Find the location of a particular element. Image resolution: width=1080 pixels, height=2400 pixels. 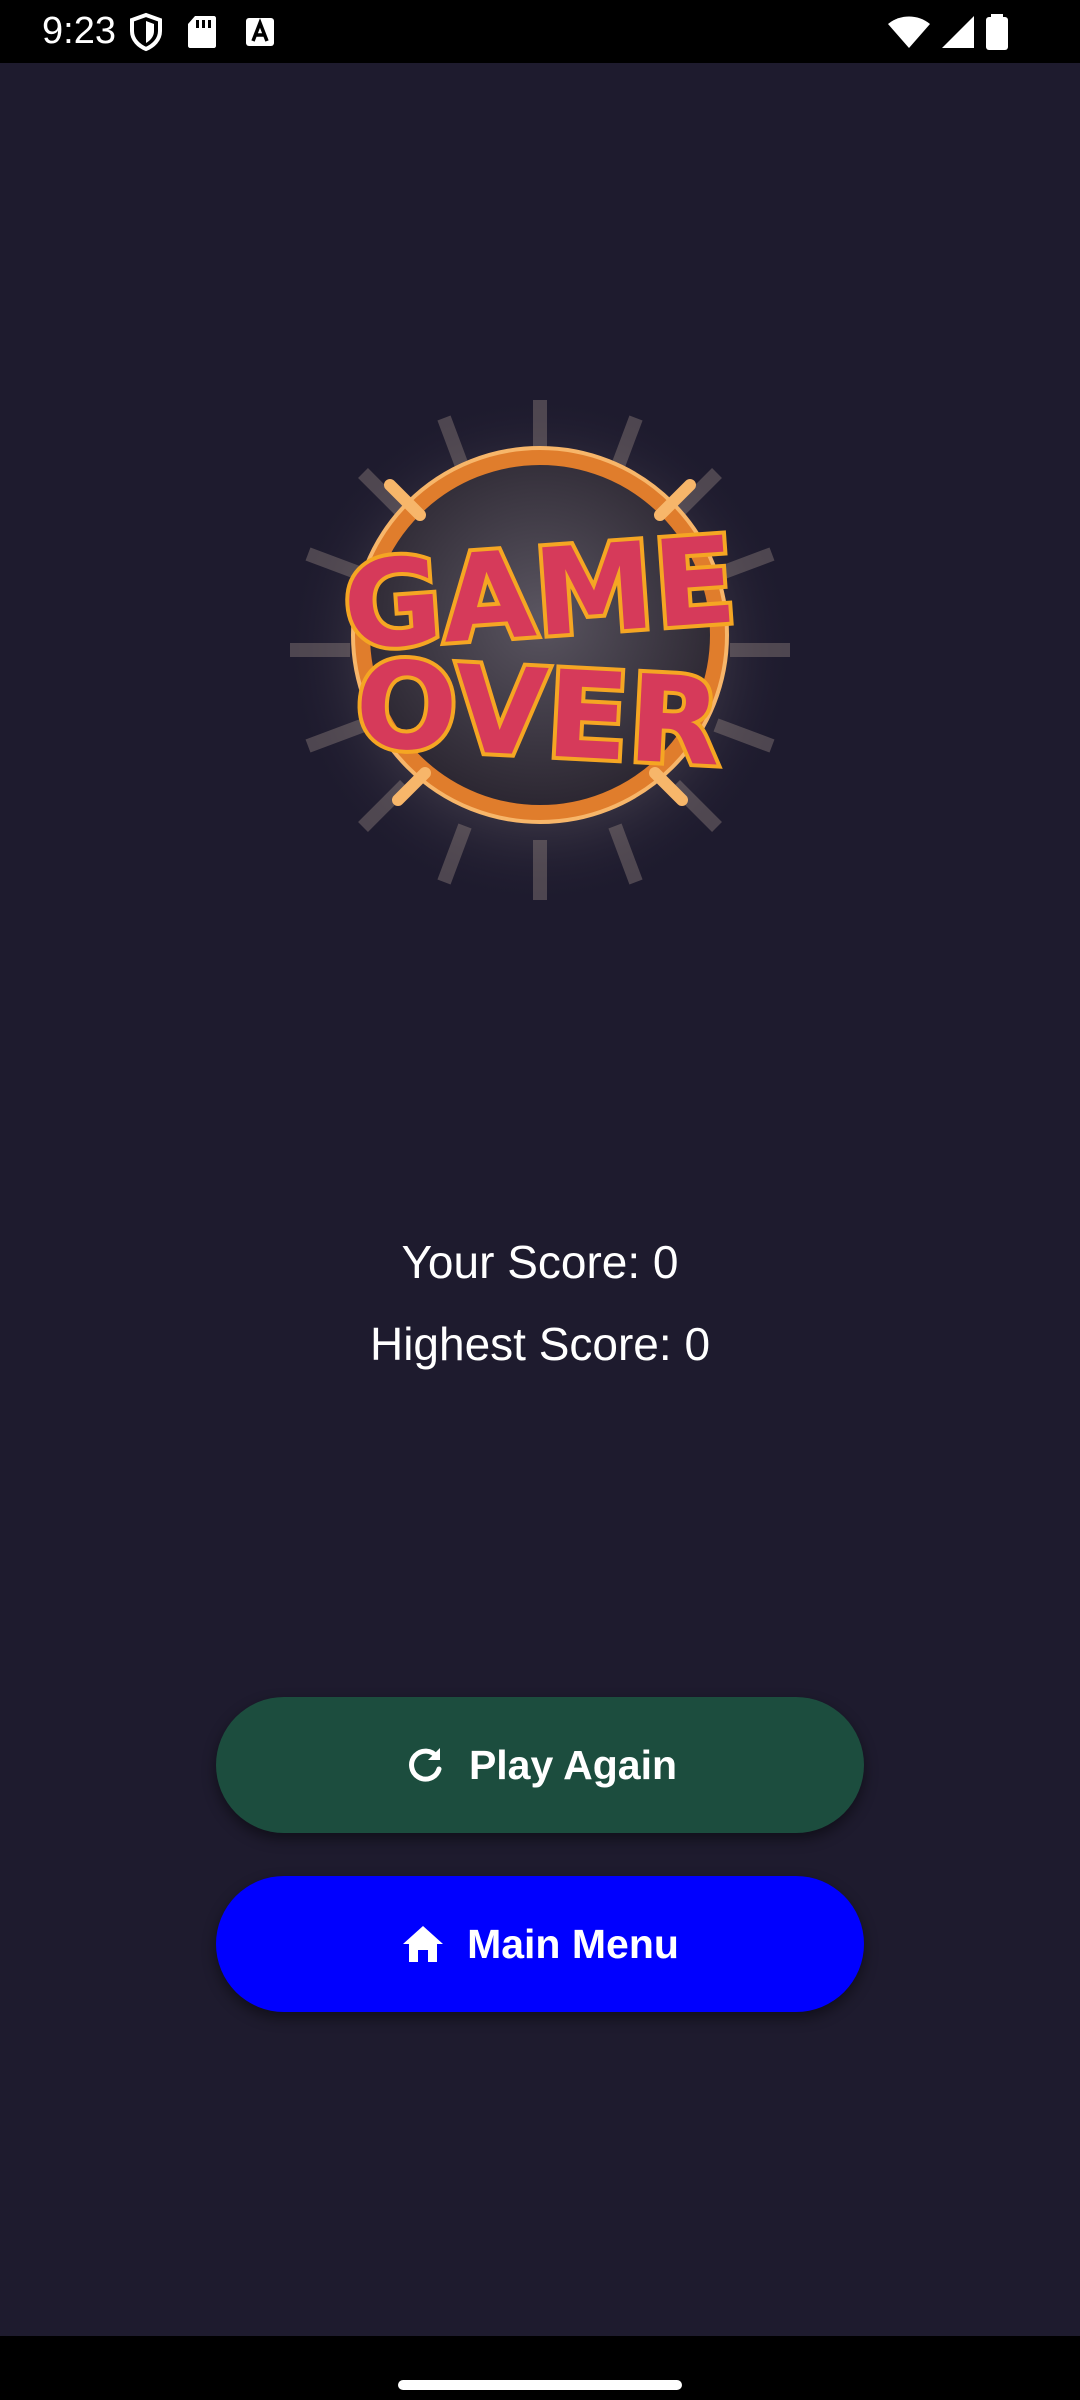

play-again-button: Play Again is located at coordinates (540, 1765).